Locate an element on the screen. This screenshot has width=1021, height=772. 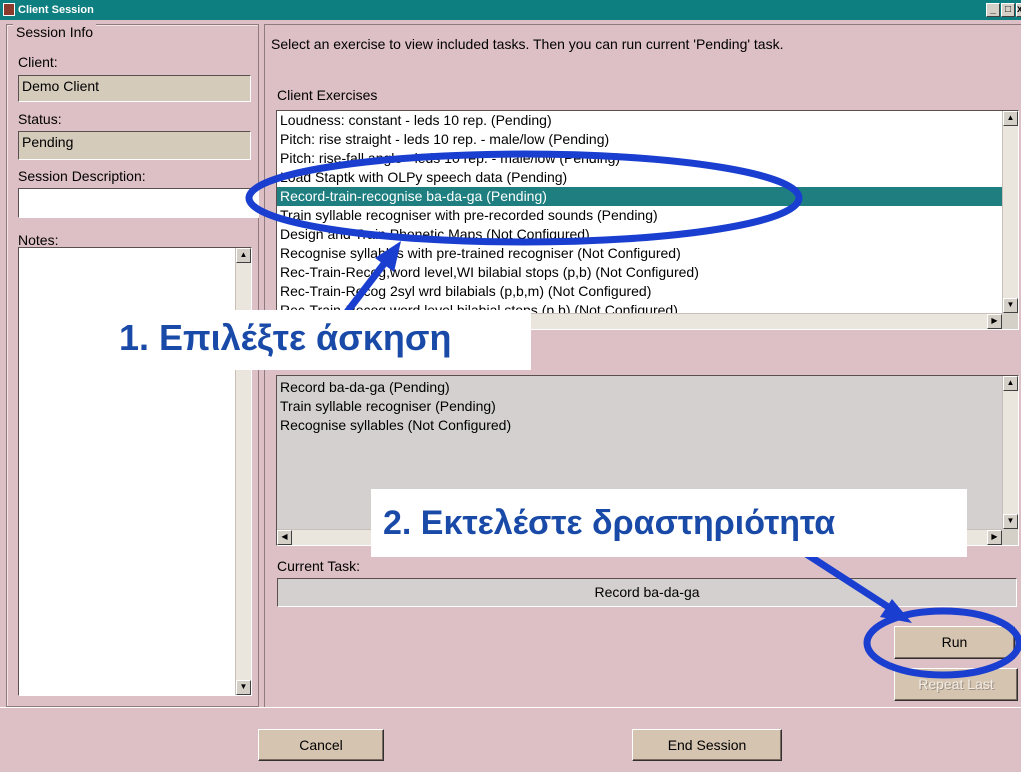
annotation-ellipse-run is located at coordinates (942, 643).